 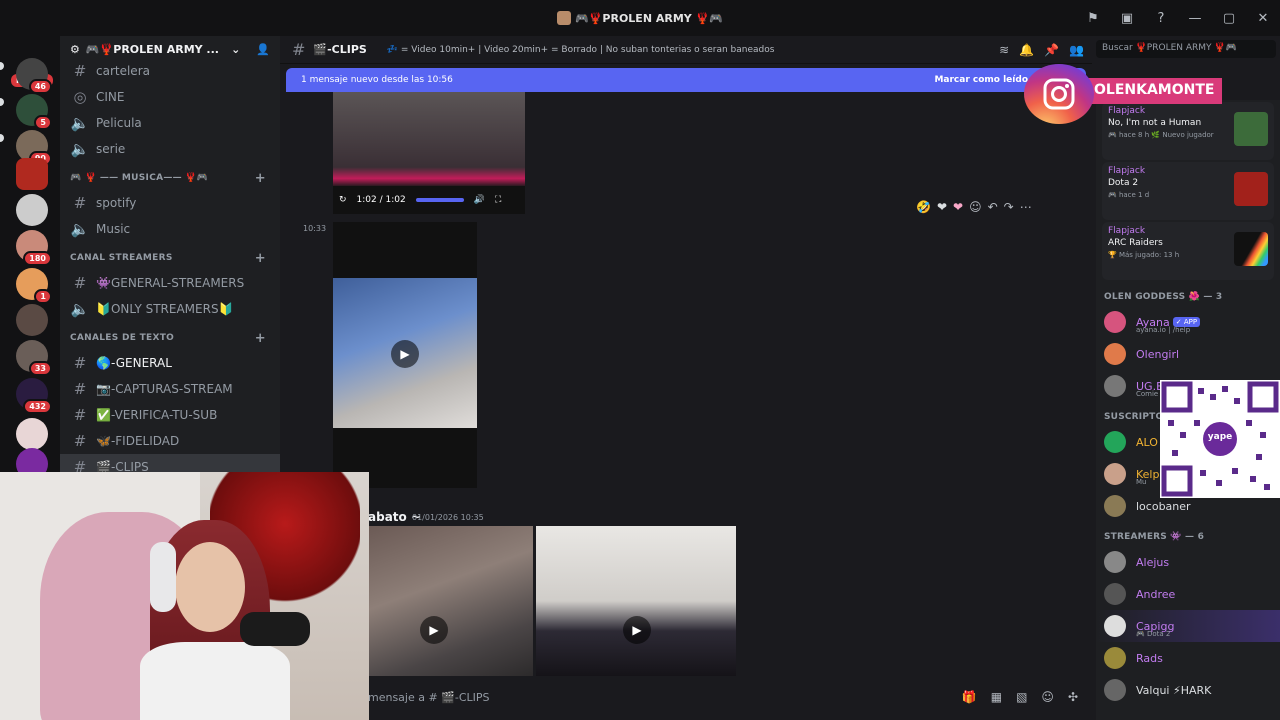 What do you see at coordinates (170, 363) in the screenshot?
I see `channel-item: # 🌎-GENERAL` at bounding box center [170, 363].